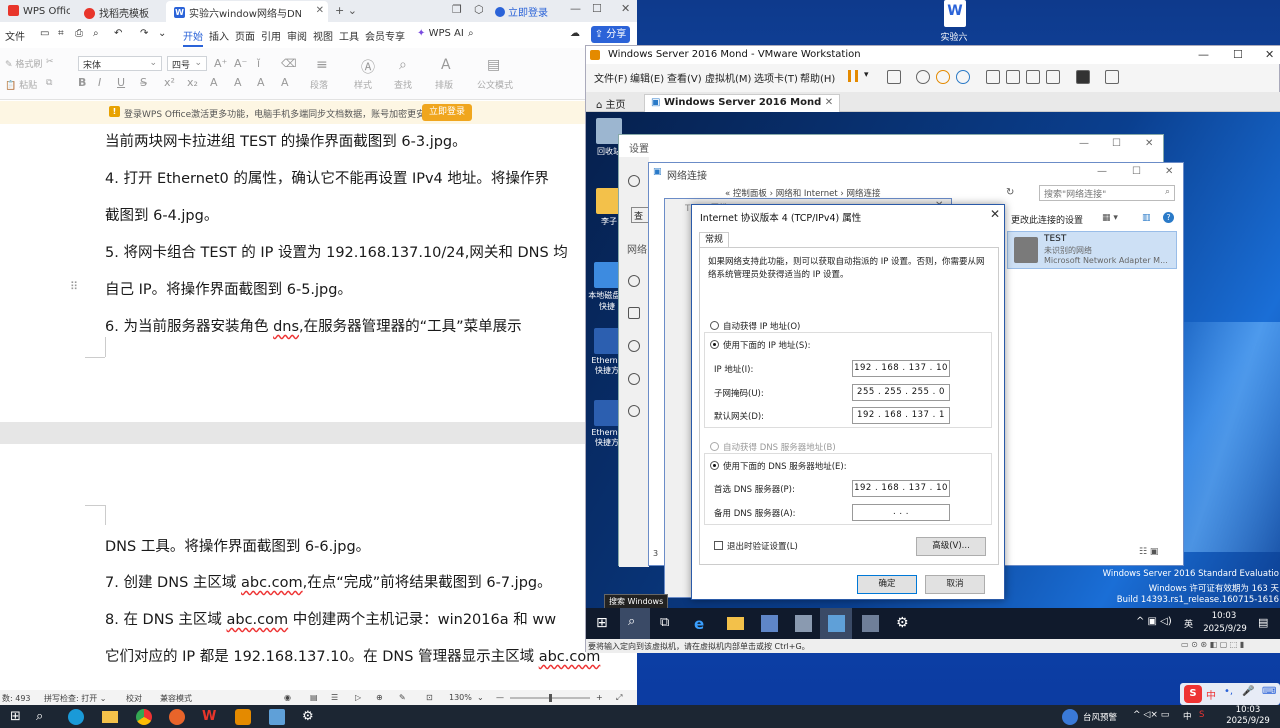  What do you see at coordinates (169, 82) in the screenshot?
I see `superscript-icon: x²` at bounding box center [169, 82].